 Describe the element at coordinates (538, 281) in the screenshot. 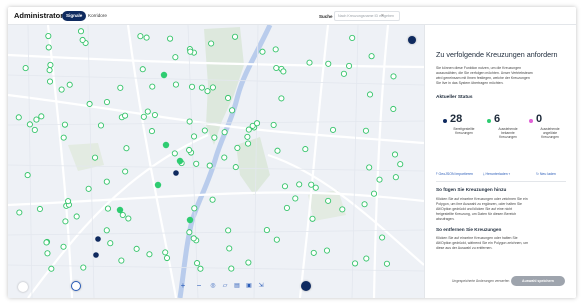

I see `save-selection-button: Auswahl speichern` at that location.